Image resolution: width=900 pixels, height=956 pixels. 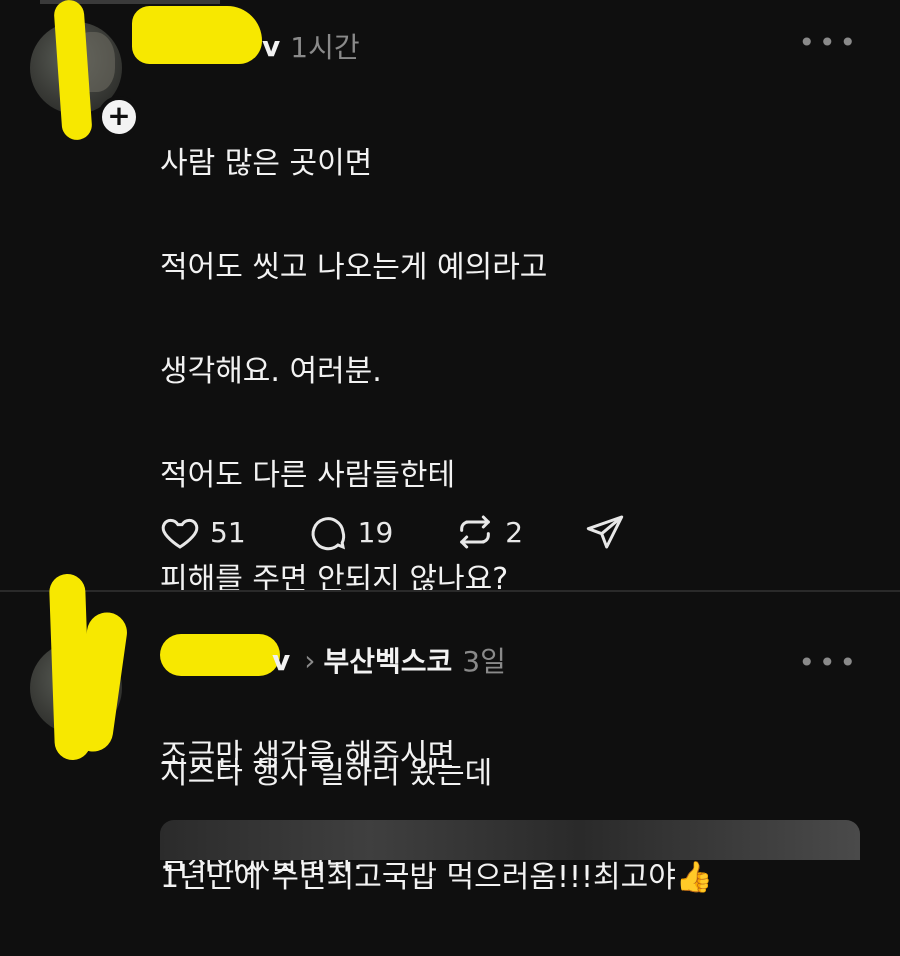 I want to click on post-header: v 1시간, so click(x=311, y=46).